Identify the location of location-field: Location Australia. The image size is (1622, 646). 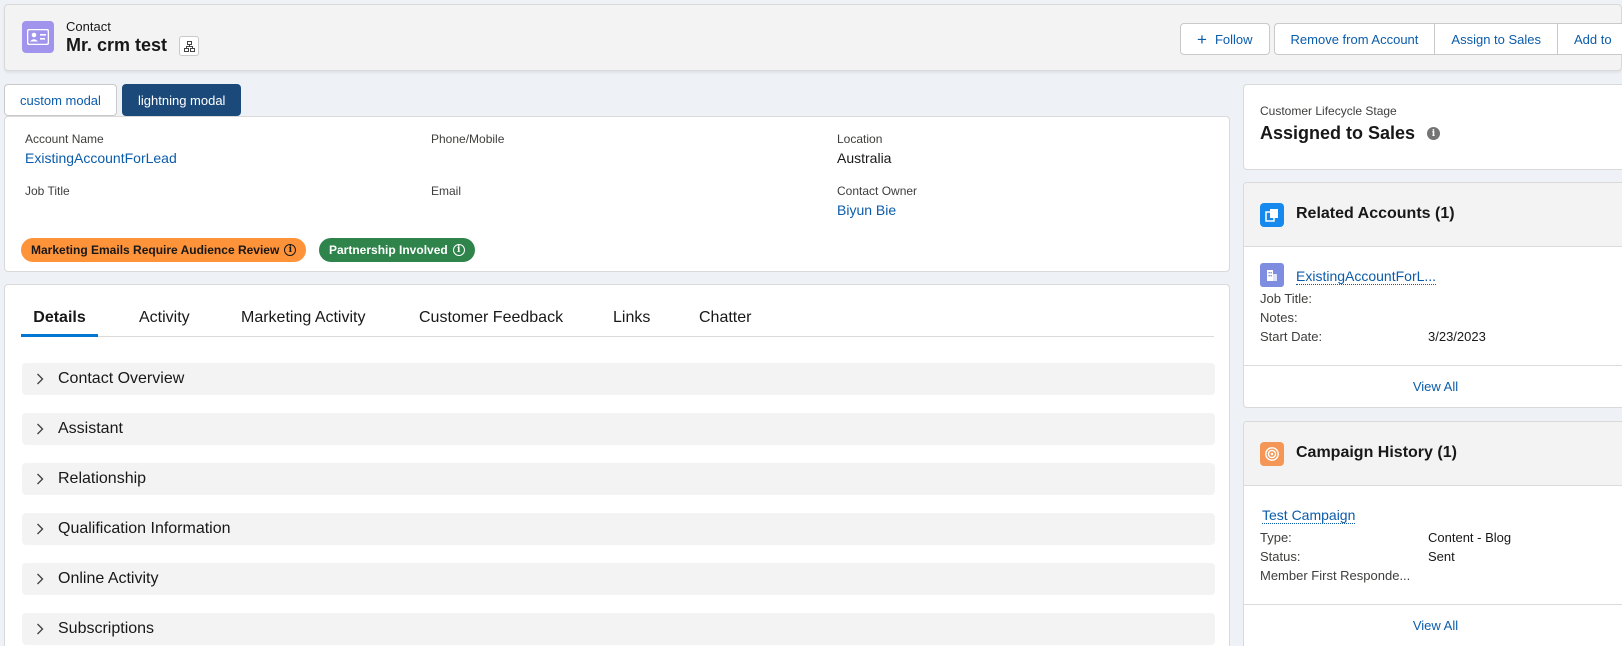
(864, 149).